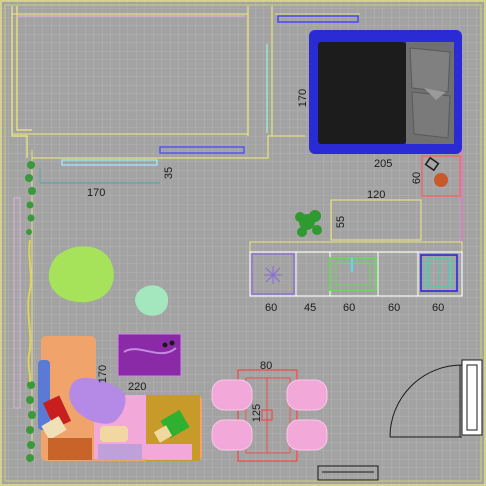 This screenshot has height=486, width=486. Describe the element at coordinates (349, 308) in the screenshot. I see `dim-kitchen-3: 60` at that location.